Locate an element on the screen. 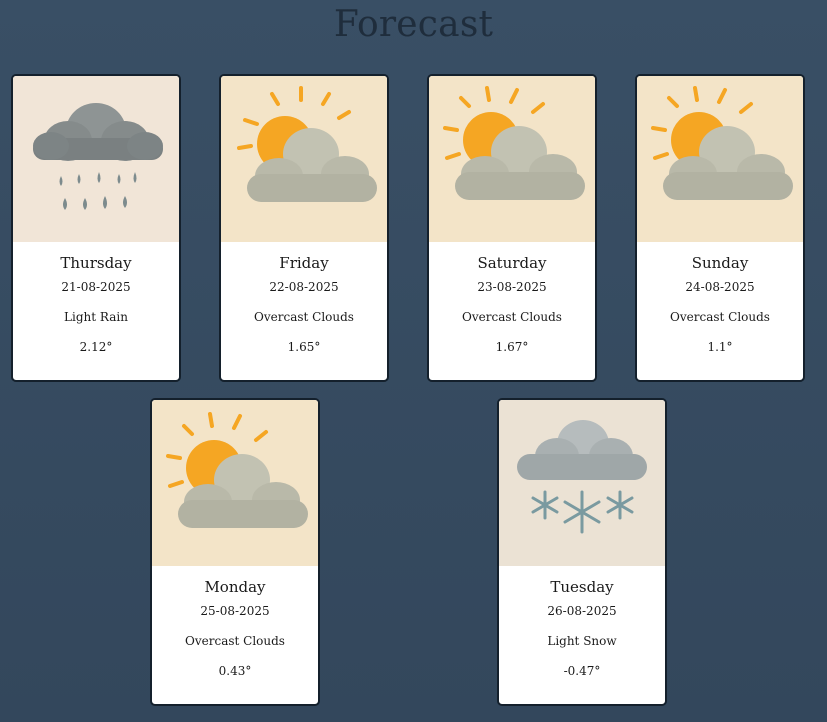 This screenshot has height=722, width=827. forecast-date: 26-08-2025 is located at coordinates (582, 611).